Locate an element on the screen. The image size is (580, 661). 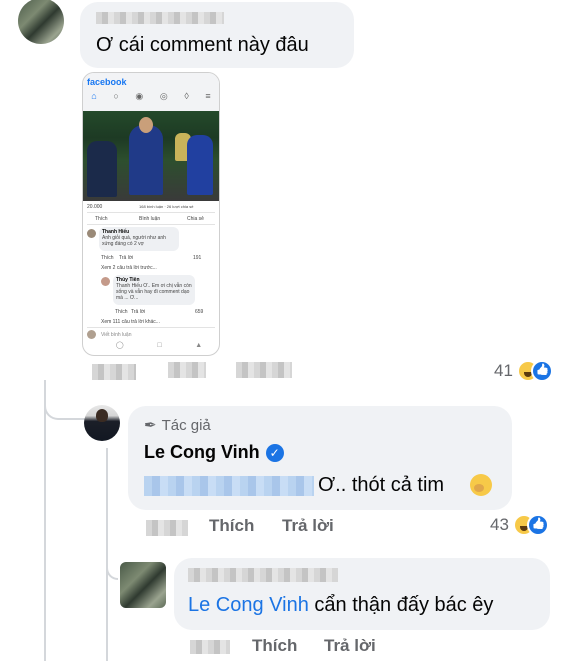
home-icon: ⌂ is located at coordinates (94, 96).